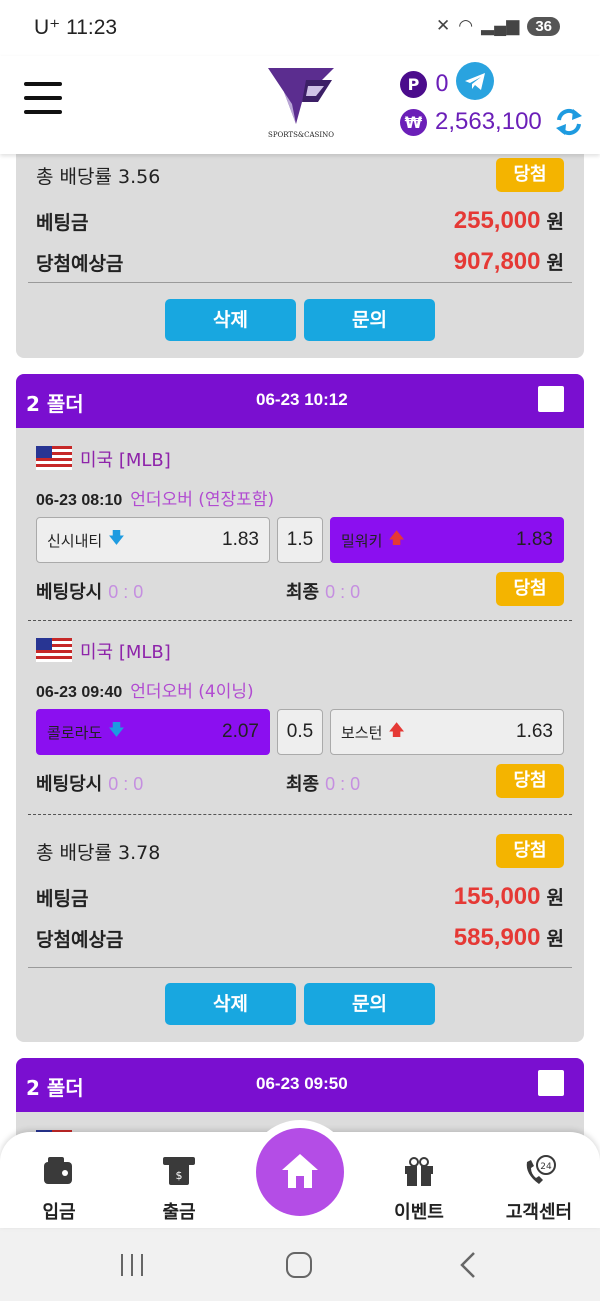 The height and width of the screenshot is (1301, 600). What do you see at coordinates (362, 732) in the screenshot?
I see `team-name: 보스턴` at bounding box center [362, 732].